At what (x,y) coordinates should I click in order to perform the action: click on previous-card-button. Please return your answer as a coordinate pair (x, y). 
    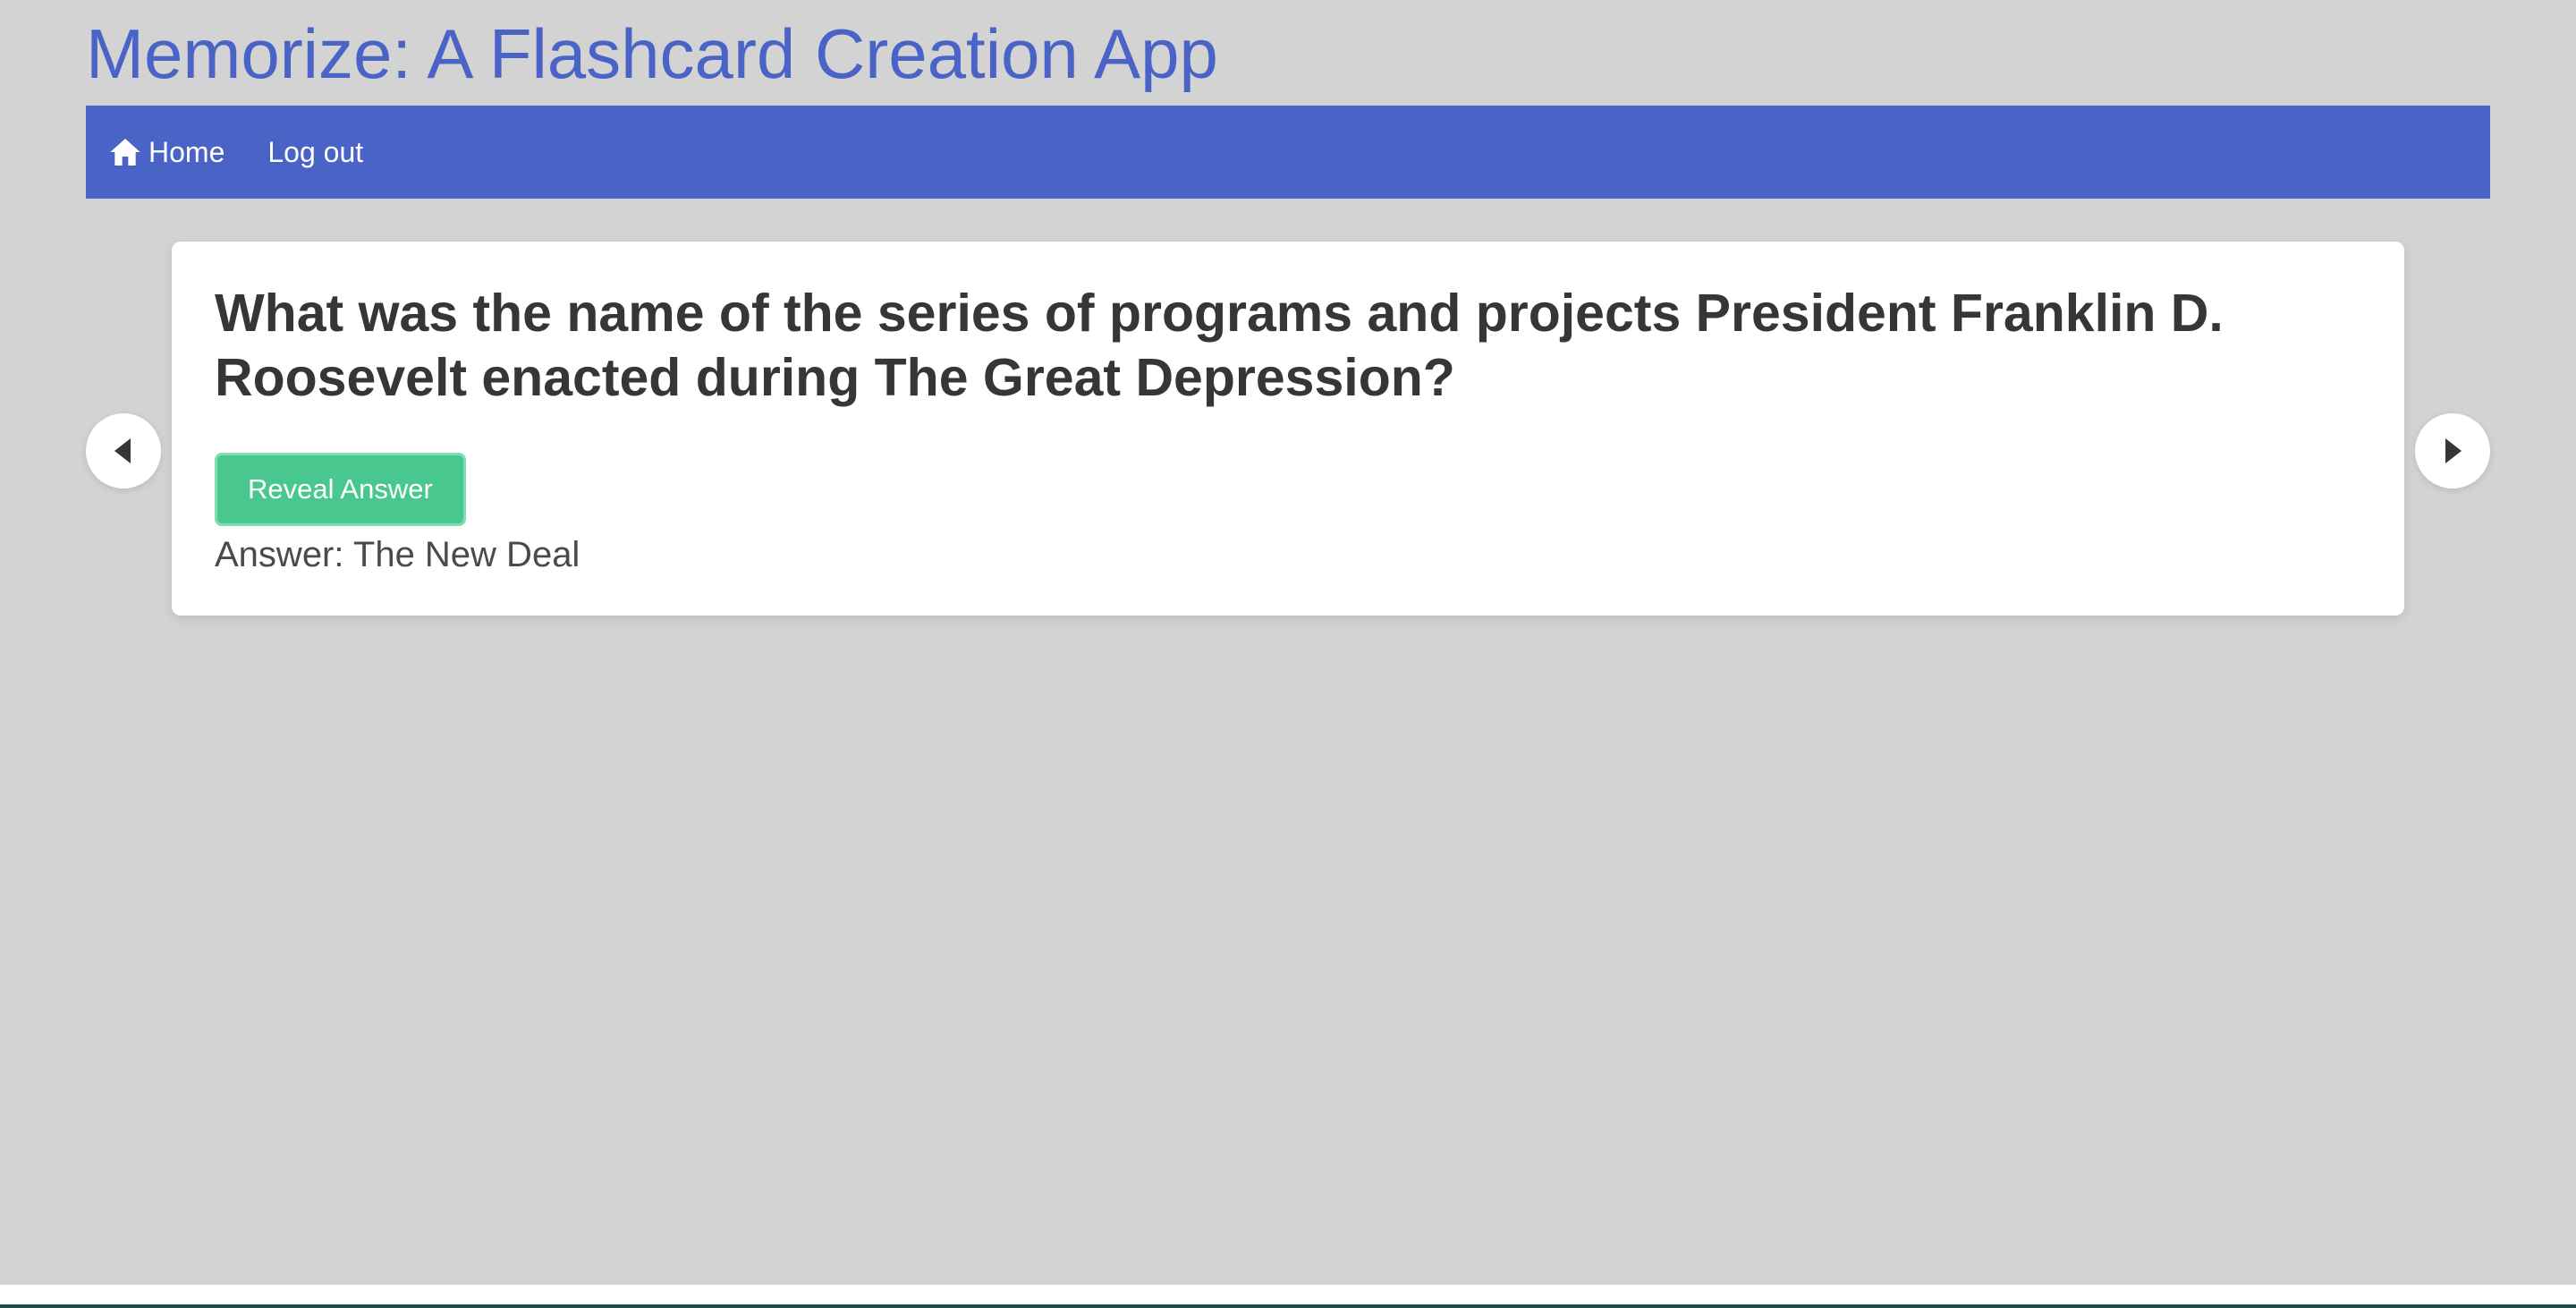
    Looking at the image, I should click on (123, 450).